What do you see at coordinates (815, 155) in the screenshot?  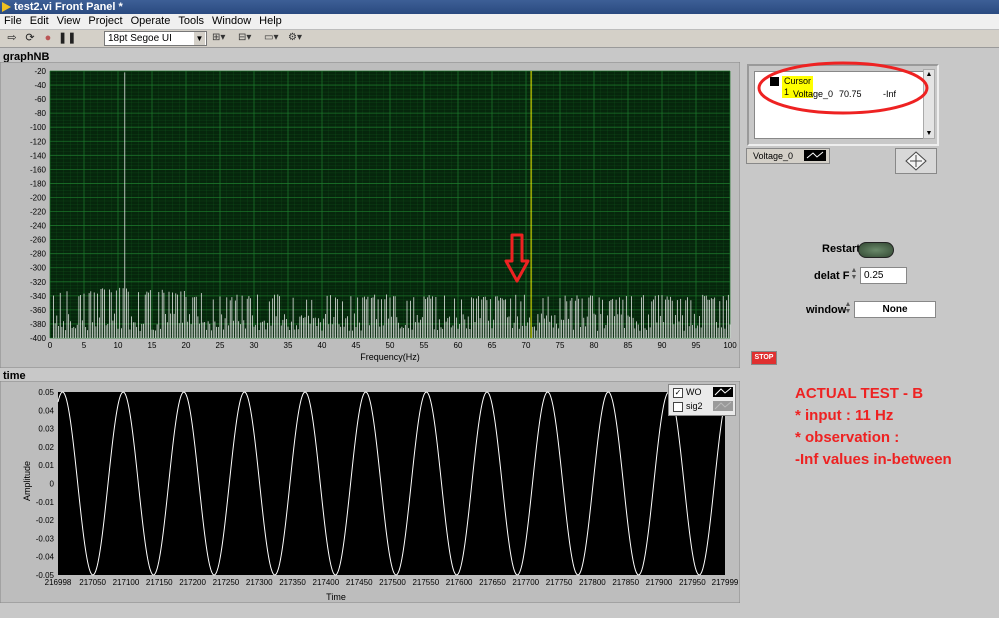 I see `plot-style-icon` at bounding box center [815, 155].